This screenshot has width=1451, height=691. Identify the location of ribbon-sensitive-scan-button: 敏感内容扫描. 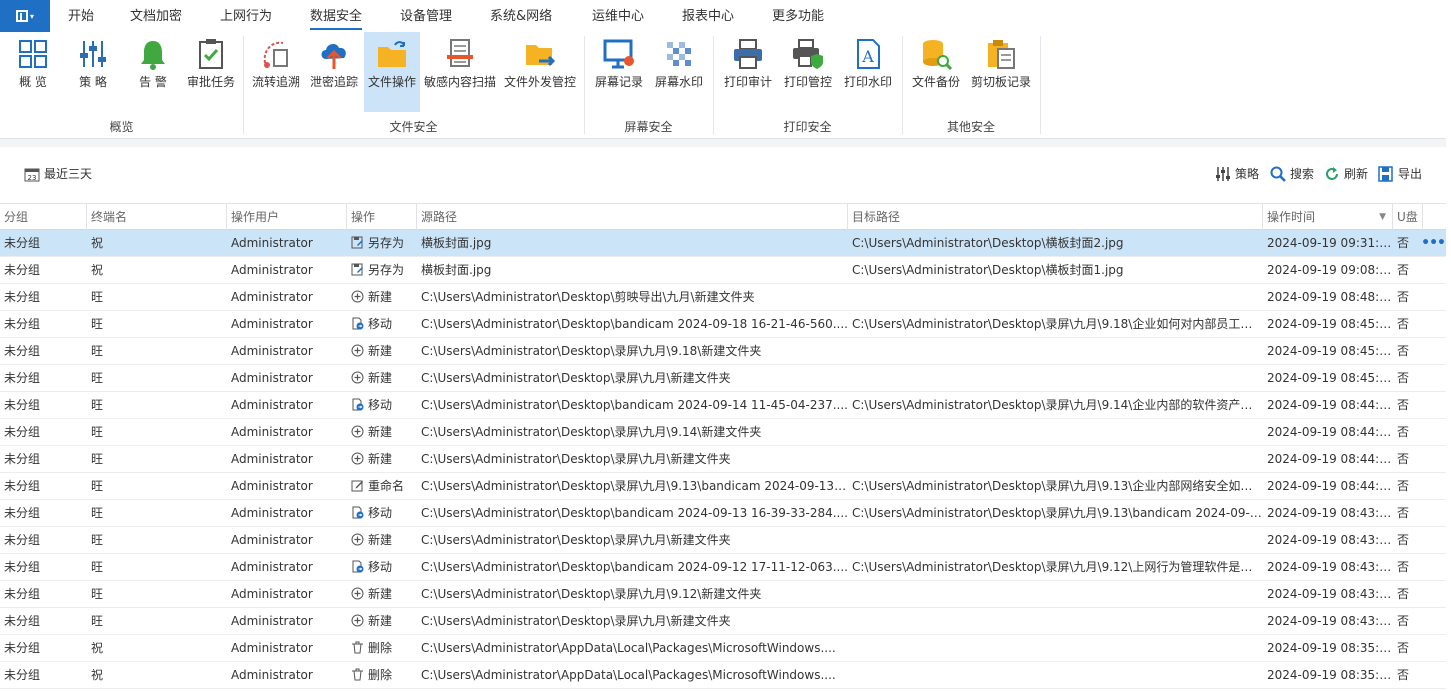
(460, 72).